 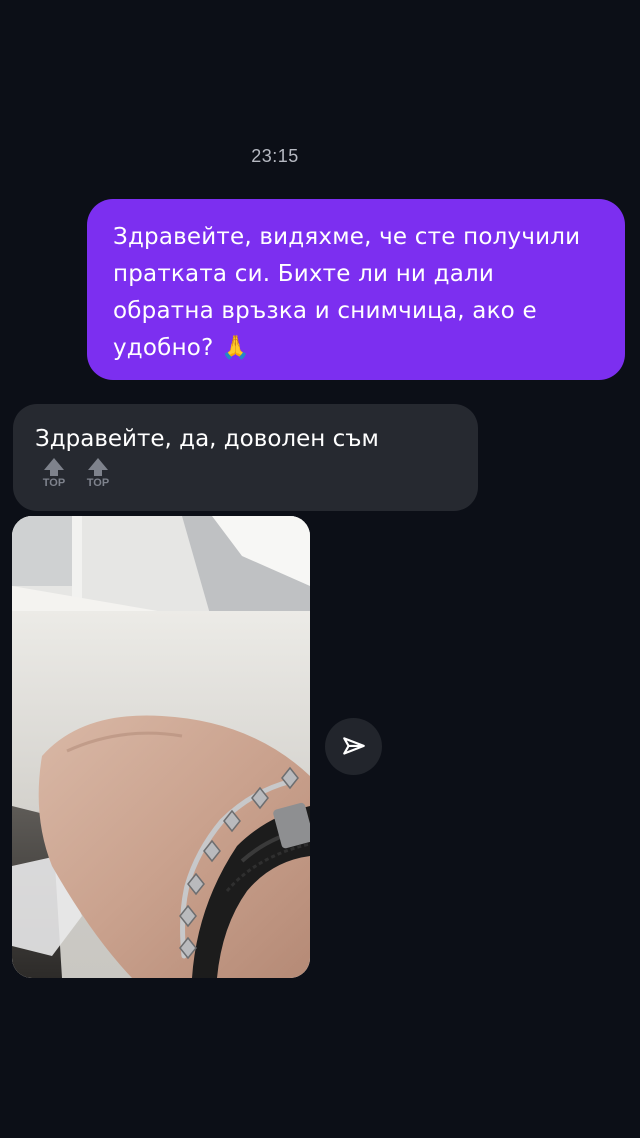 I want to click on incoming-message-bubble: Здравейте, да, доволен съм TOP TOP, so click(x=245, y=457).